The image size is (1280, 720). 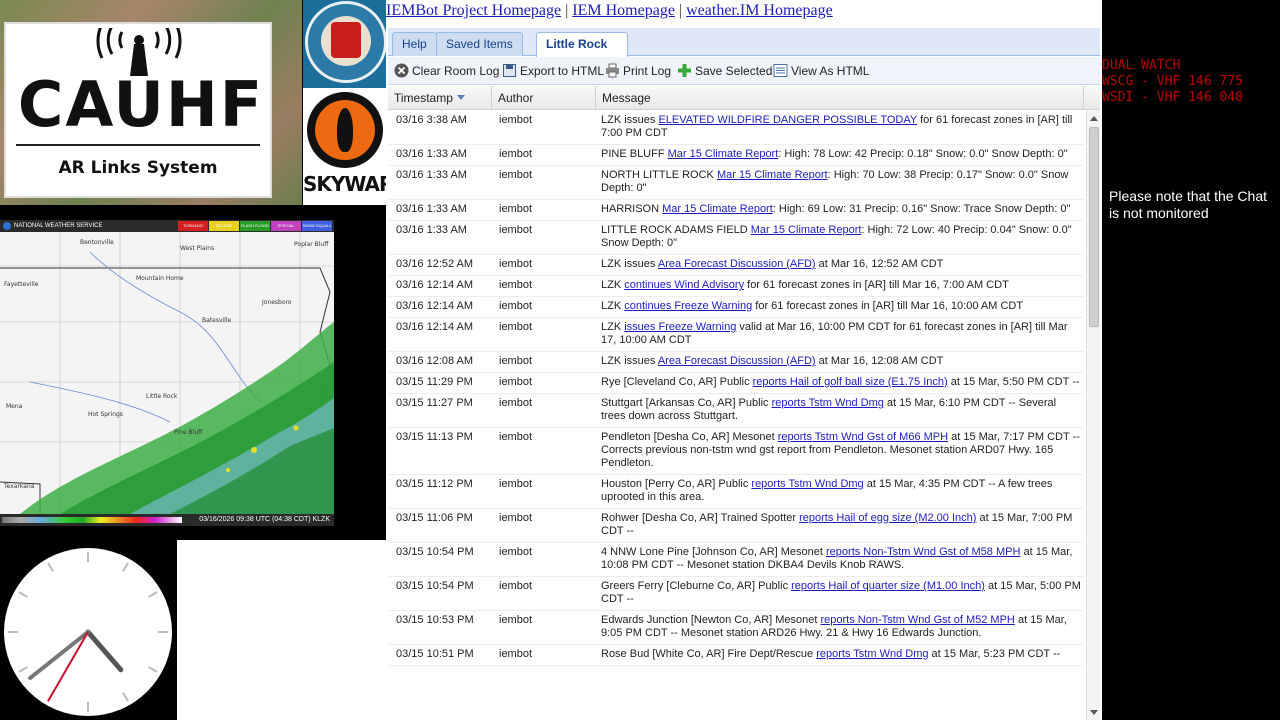 I want to click on iembot-homepage-link: IEMBot Project Homepage, so click(x=473, y=10).